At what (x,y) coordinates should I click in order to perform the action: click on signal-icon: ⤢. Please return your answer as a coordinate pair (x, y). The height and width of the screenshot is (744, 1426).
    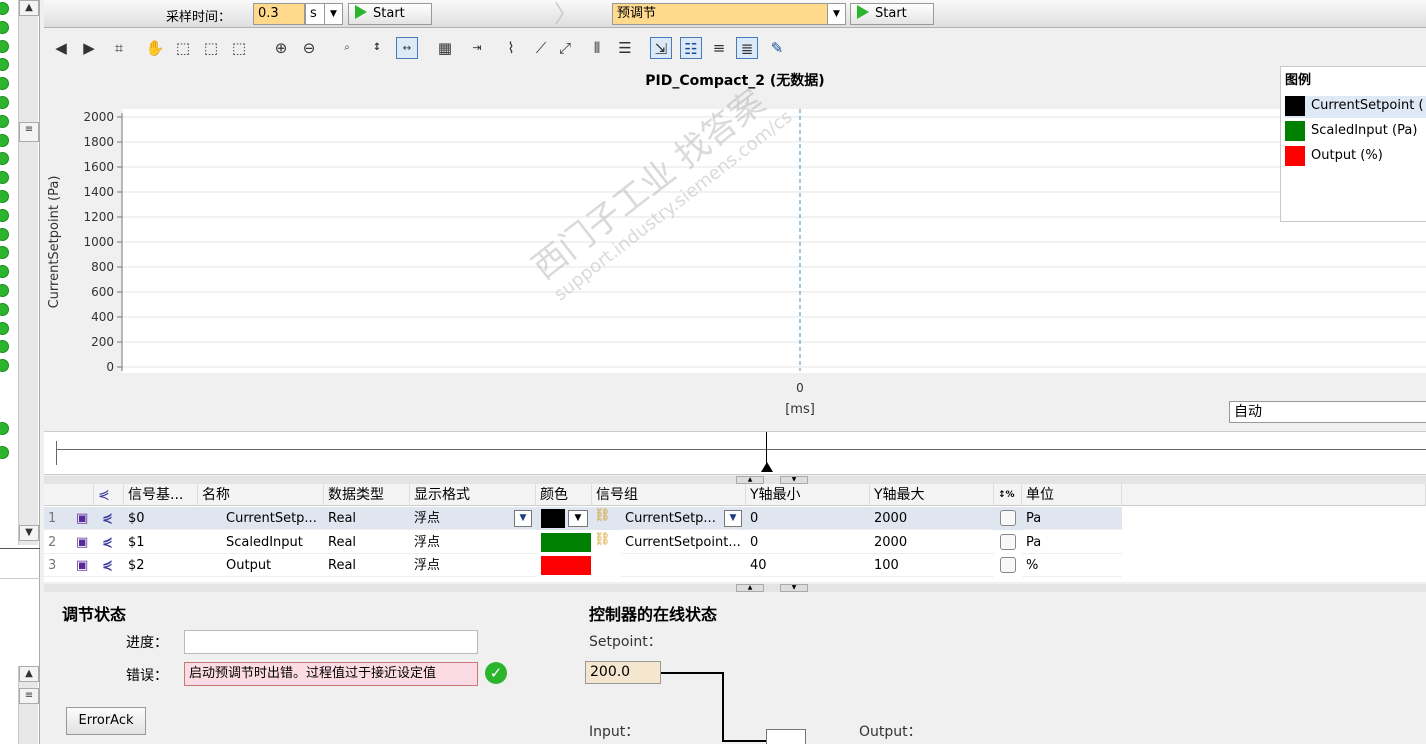
    Looking at the image, I should click on (565, 48).